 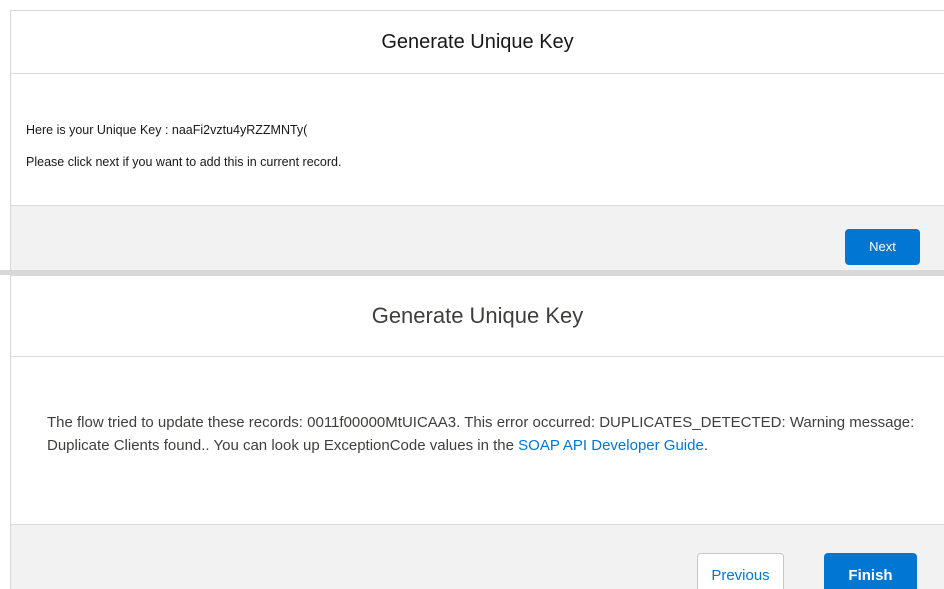 What do you see at coordinates (611, 445) in the screenshot?
I see `soap-api-guide-link: SOAP API Developer Guide` at bounding box center [611, 445].